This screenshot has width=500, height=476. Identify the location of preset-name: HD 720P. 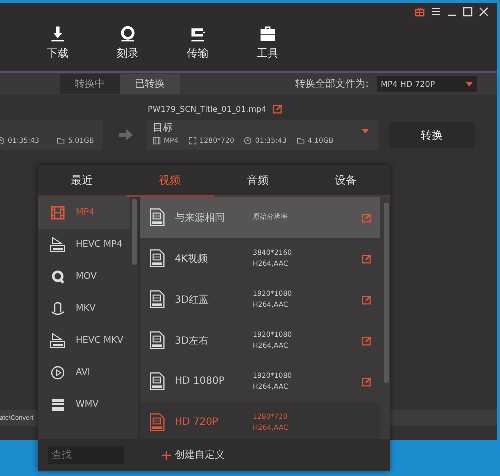
(197, 422).